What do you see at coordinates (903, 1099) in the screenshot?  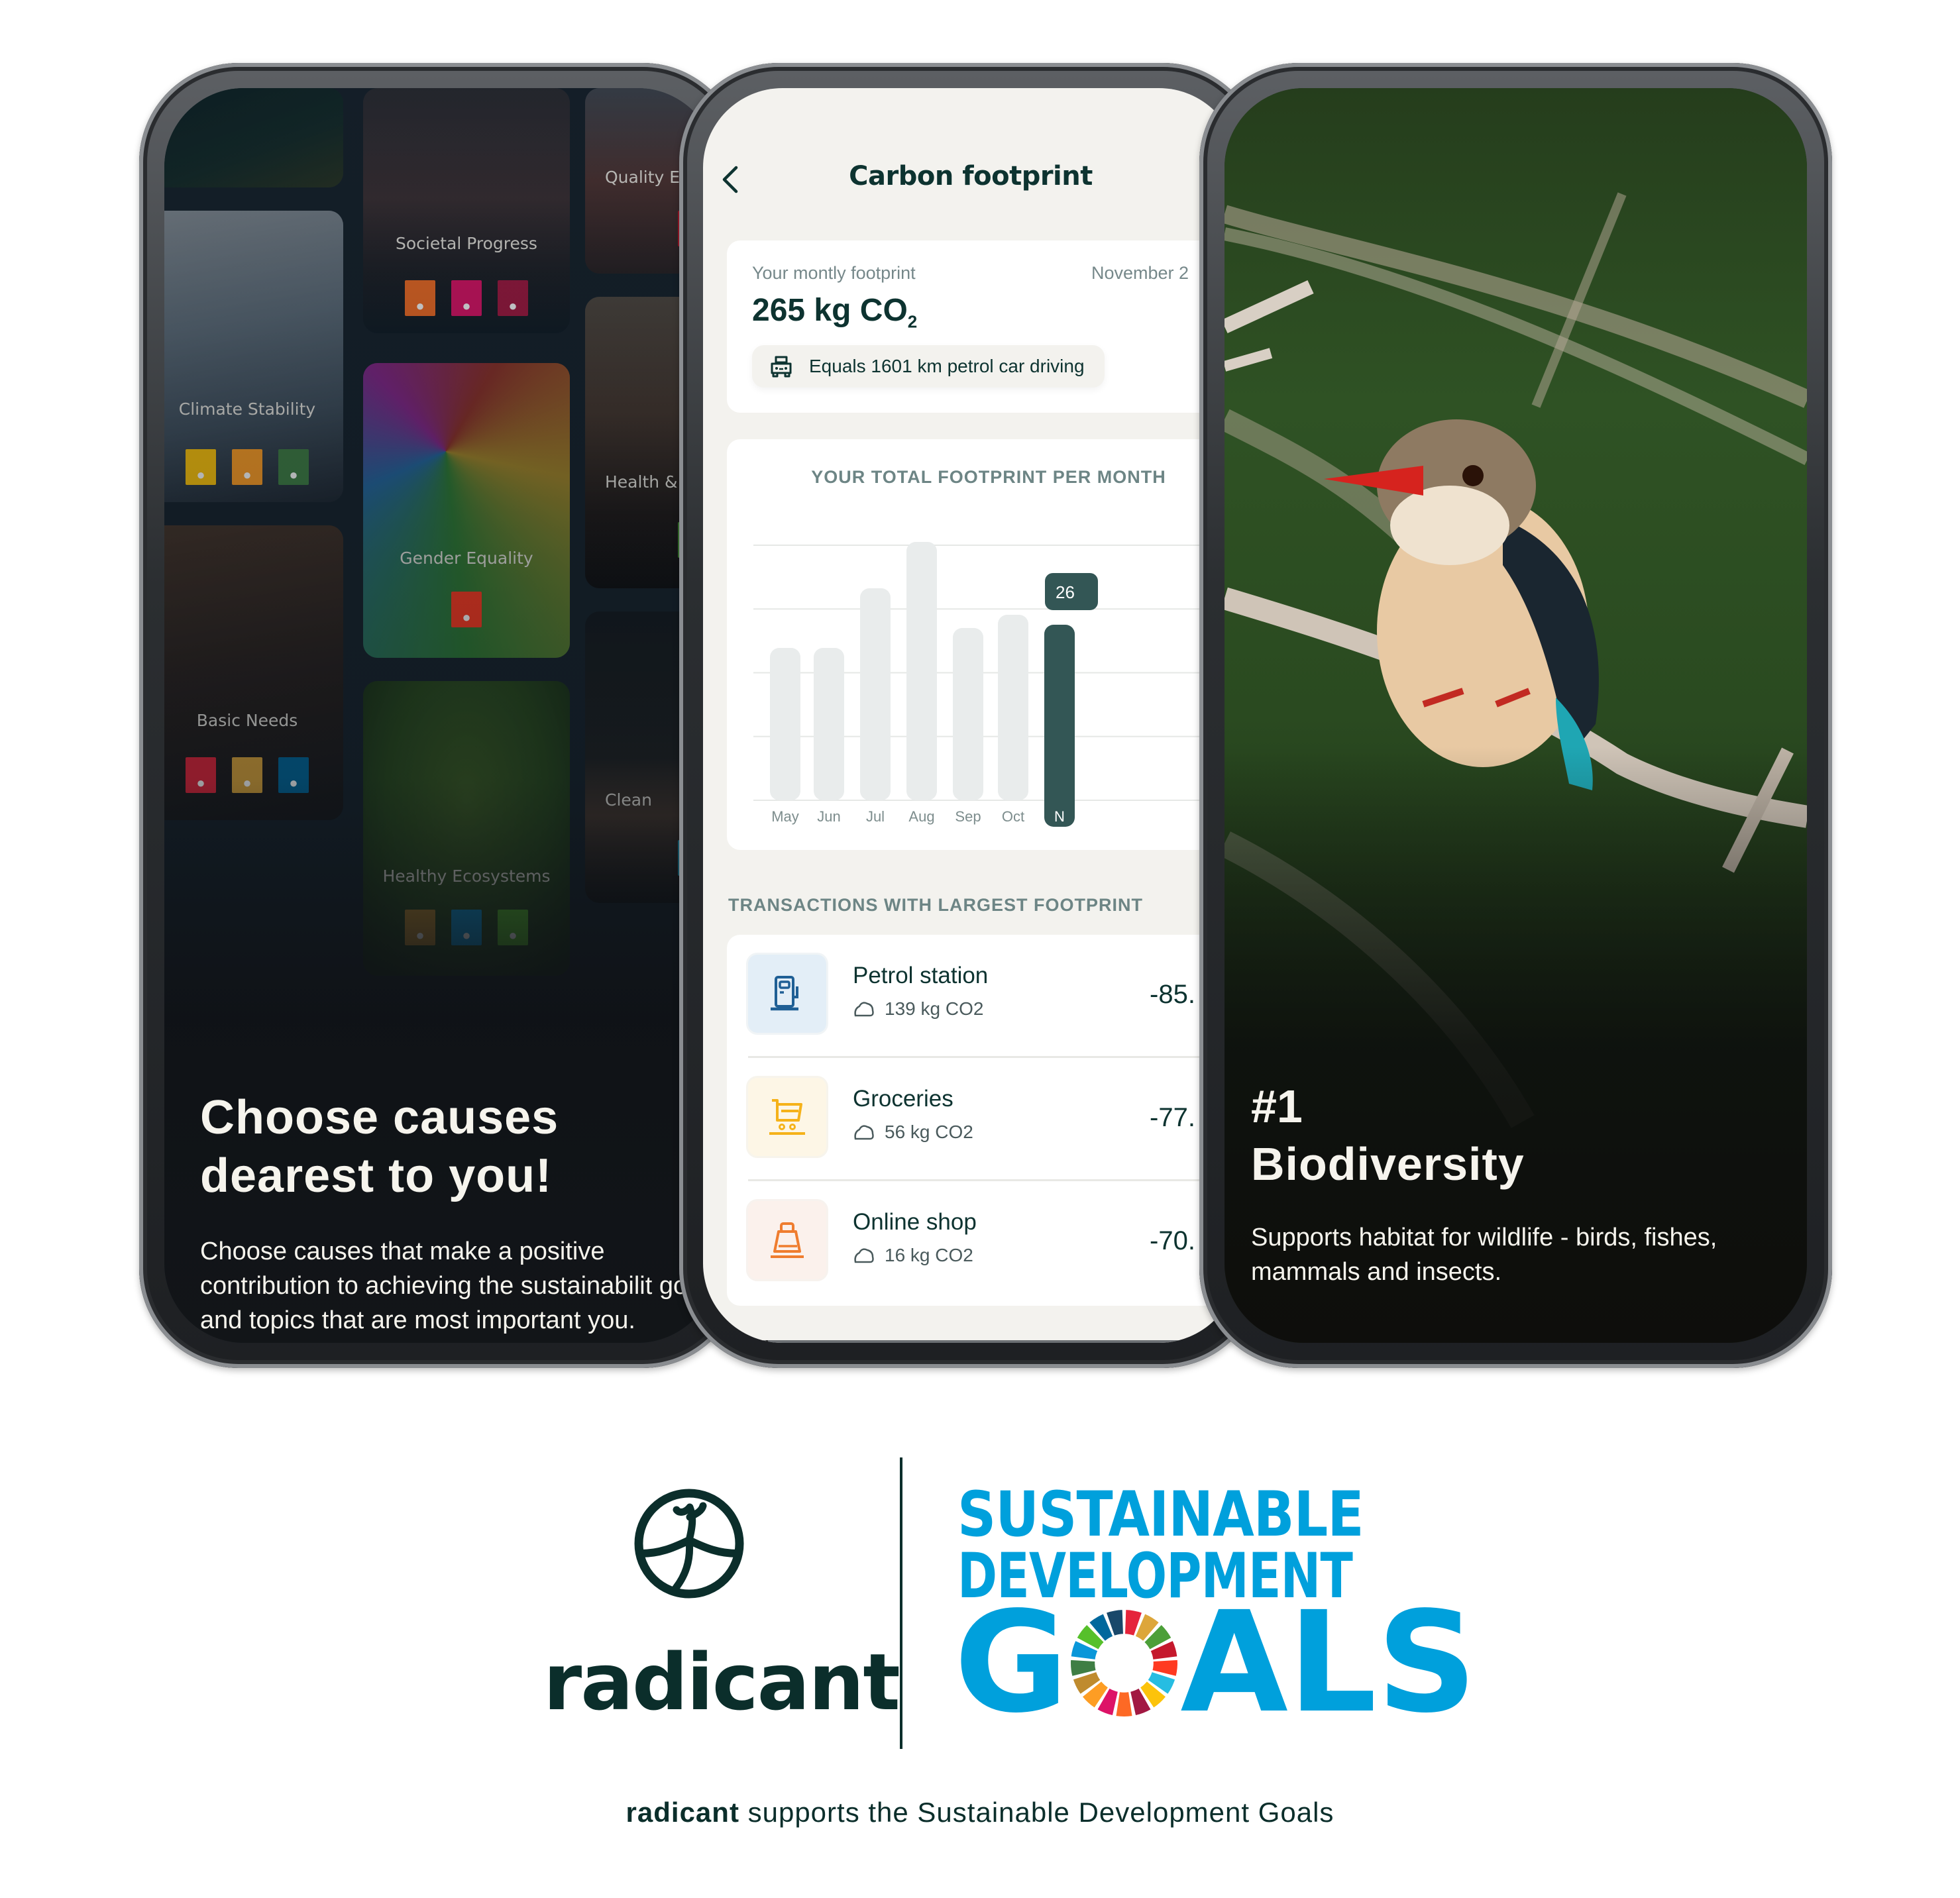 I see `transaction-name: Groceries` at bounding box center [903, 1099].